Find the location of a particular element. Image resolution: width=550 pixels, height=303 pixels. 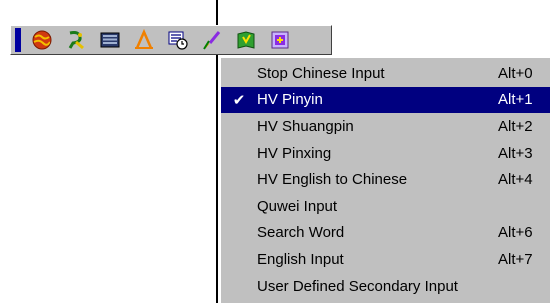

check-mark-icon: ✔ is located at coordinates (239, 100).